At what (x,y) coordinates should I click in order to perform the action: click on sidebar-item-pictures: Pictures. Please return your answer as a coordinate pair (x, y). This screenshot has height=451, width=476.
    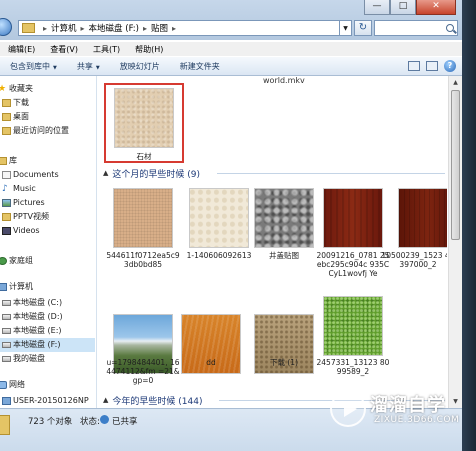
    Looking at the image, I should click on (23, 203).